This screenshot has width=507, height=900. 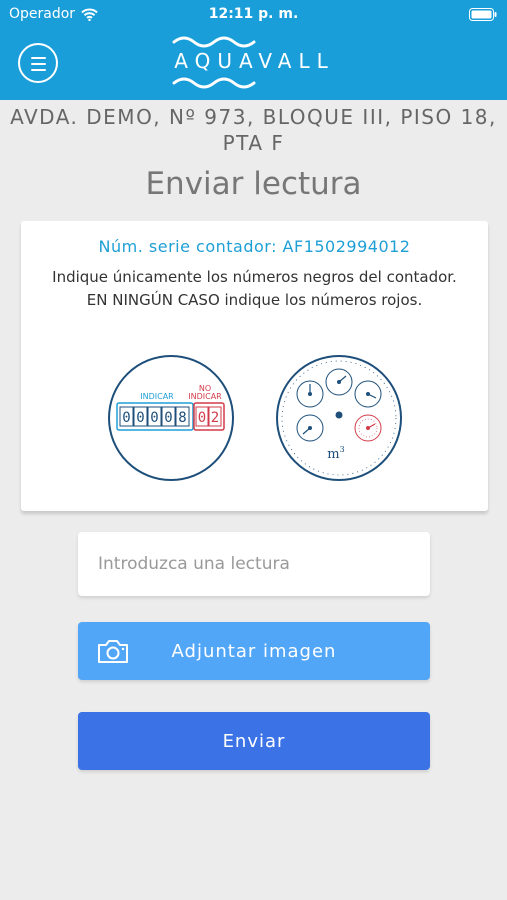 I want to click on brand-name: AQUAVALL, so click(x=254, y=61).